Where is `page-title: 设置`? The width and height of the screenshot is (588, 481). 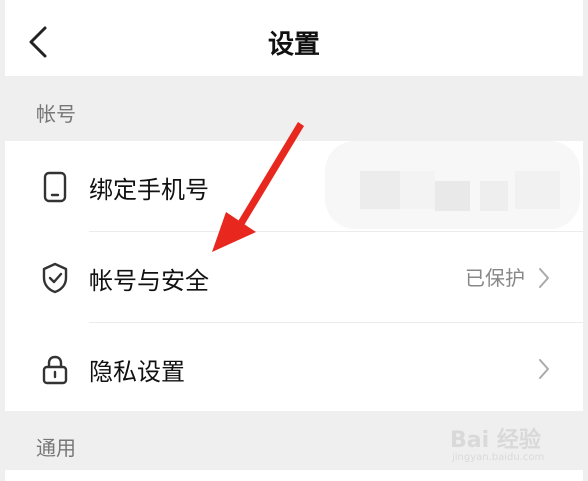
page-title: 设置 is located at coordinates (293, 45).